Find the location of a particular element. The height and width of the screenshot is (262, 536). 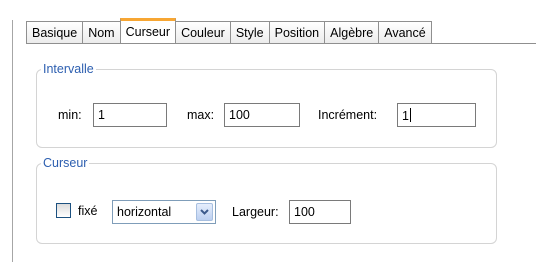

width-label: Largeur: is located at coordinates (255, 212).